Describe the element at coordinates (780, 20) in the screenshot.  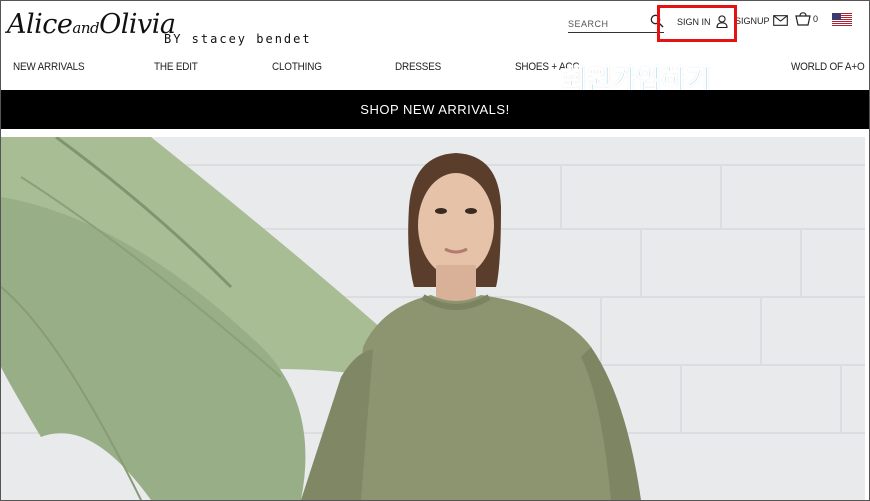
I see `mail-icon` at that location.